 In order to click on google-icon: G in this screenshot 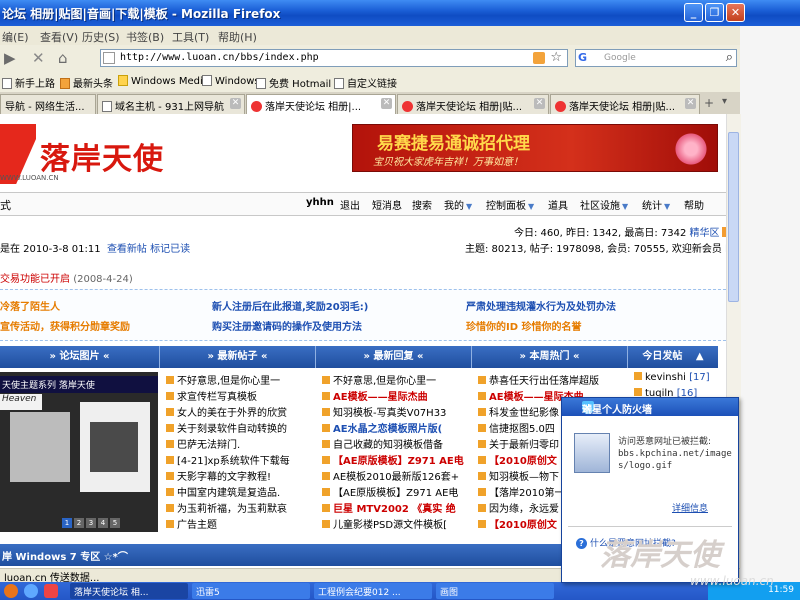, I will do `click(582, 57)`.